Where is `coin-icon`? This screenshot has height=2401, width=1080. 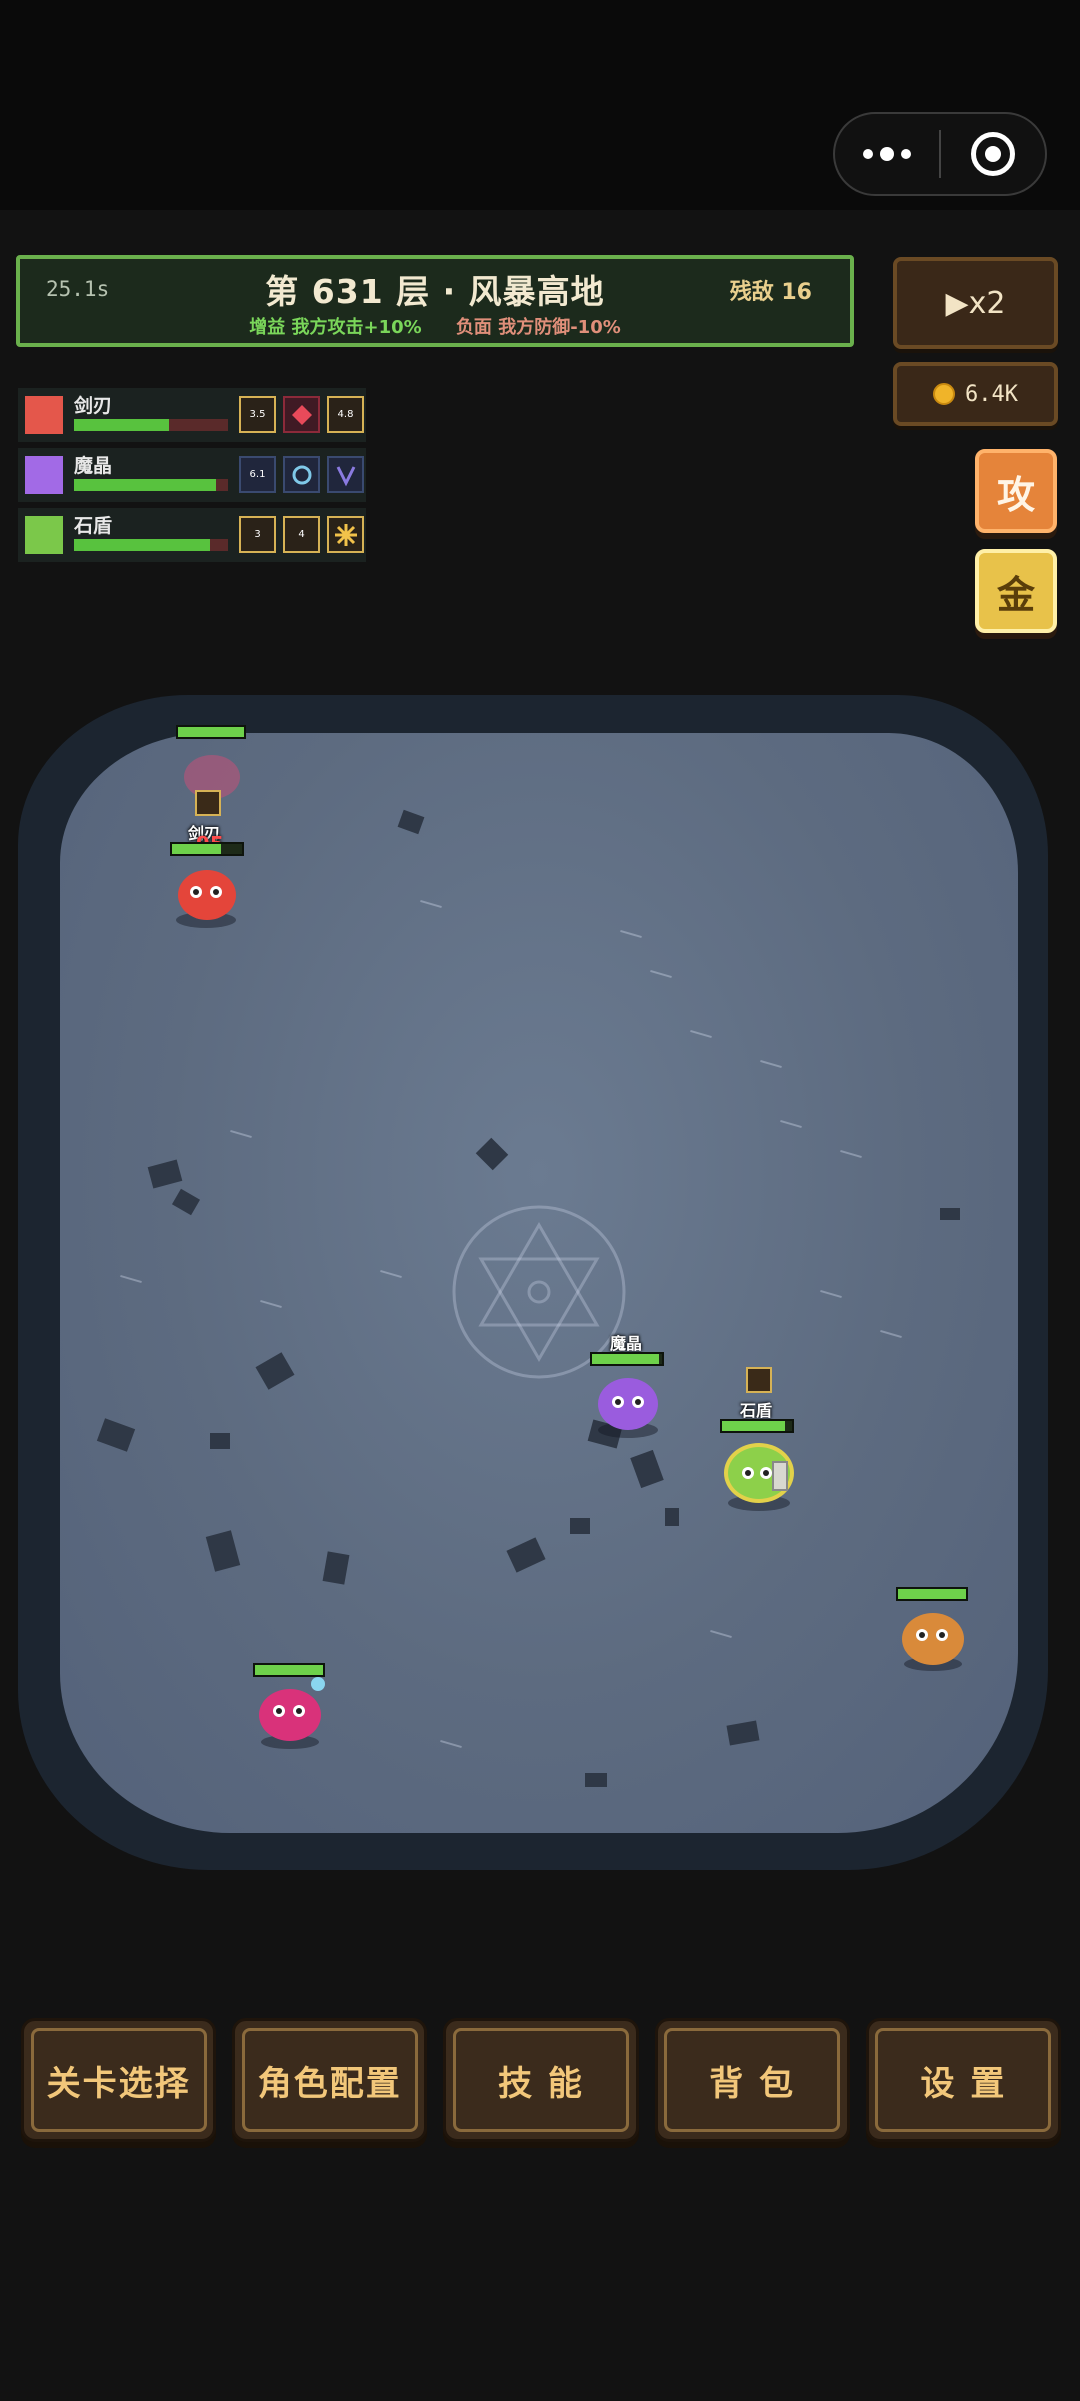 coin-icon is located at coordinates (944, 394).